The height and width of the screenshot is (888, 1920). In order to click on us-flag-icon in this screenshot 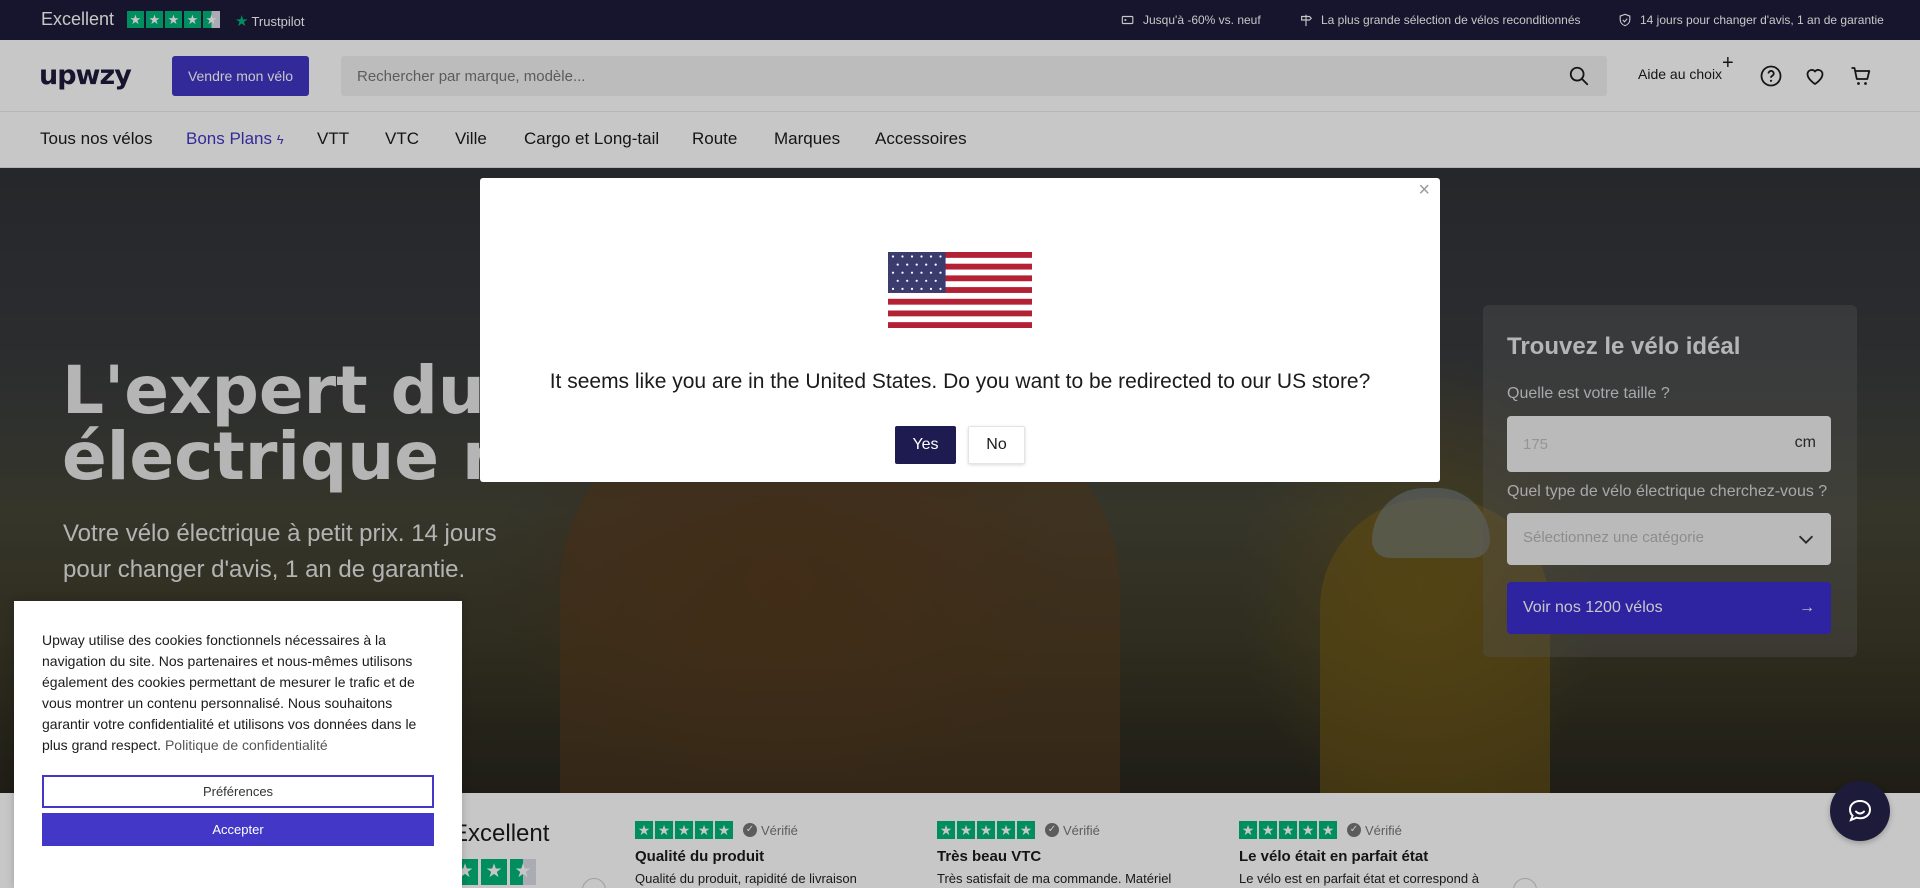, I will do `click(960, 290)`.